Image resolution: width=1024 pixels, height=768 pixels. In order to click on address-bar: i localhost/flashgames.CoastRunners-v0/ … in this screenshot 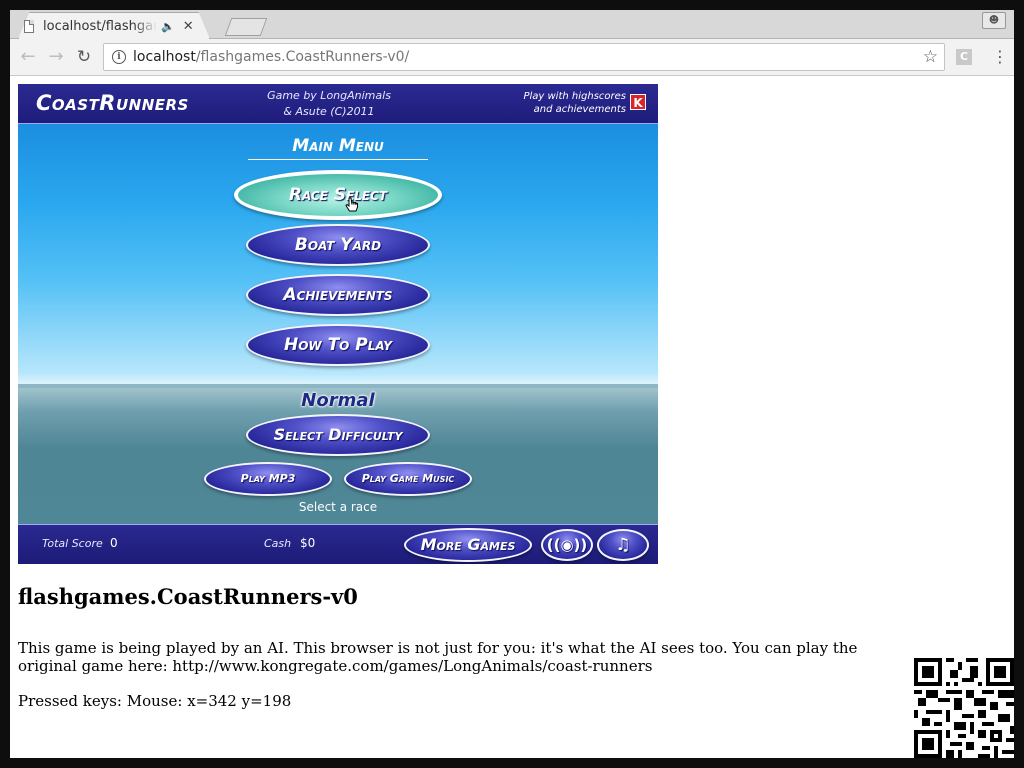, I will do `click(524, 57)`.